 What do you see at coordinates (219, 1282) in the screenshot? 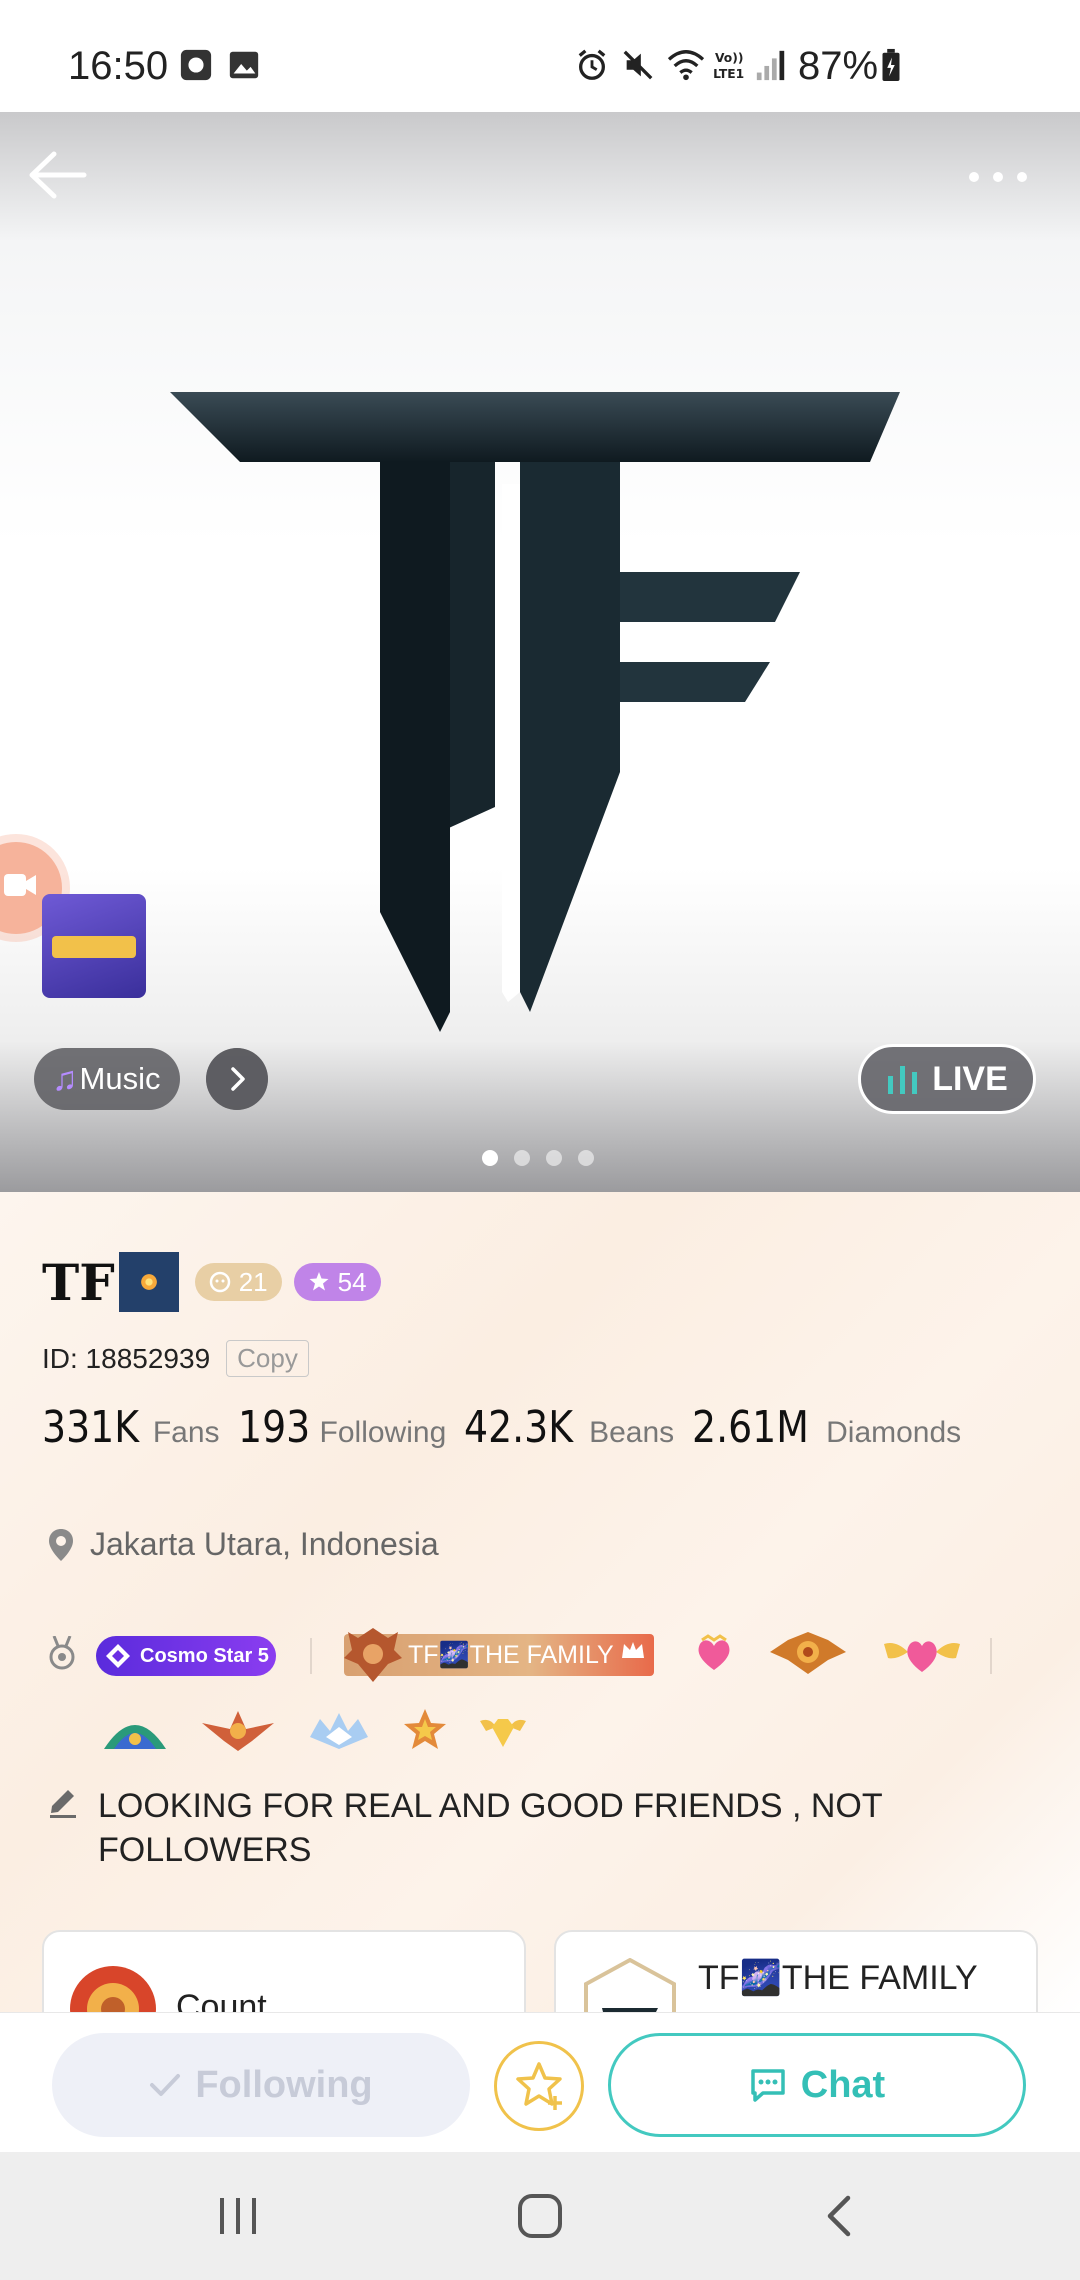
I see `level-icon` at bounding box center [219, 1282].